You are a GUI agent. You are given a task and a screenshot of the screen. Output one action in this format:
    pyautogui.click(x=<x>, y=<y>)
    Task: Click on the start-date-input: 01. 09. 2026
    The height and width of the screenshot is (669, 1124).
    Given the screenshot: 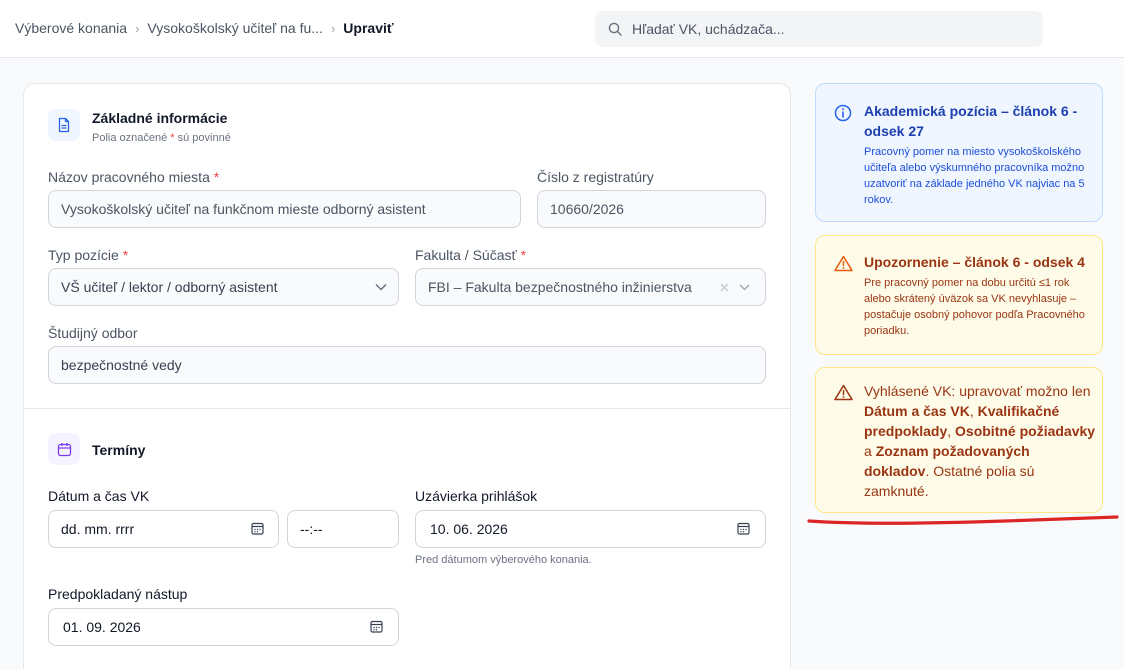 What is the action you would take?
    pyautogui.click(x=223, y=627)
    